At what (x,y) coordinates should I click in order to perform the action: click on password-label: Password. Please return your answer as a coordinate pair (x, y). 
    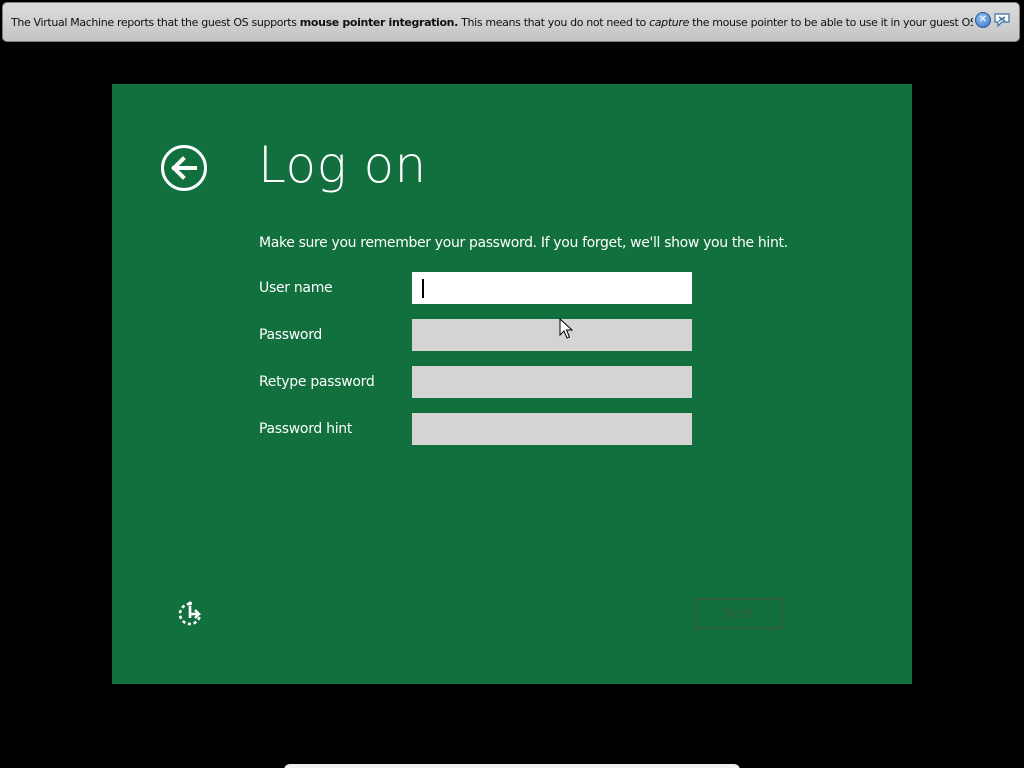
    Looking at the image, I should click on (290, 335).